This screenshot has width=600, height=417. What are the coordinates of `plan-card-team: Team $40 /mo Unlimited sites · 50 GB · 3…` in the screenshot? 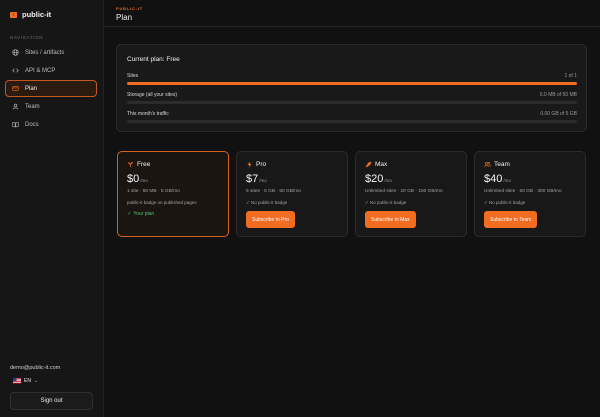 It's located at (530, 194).